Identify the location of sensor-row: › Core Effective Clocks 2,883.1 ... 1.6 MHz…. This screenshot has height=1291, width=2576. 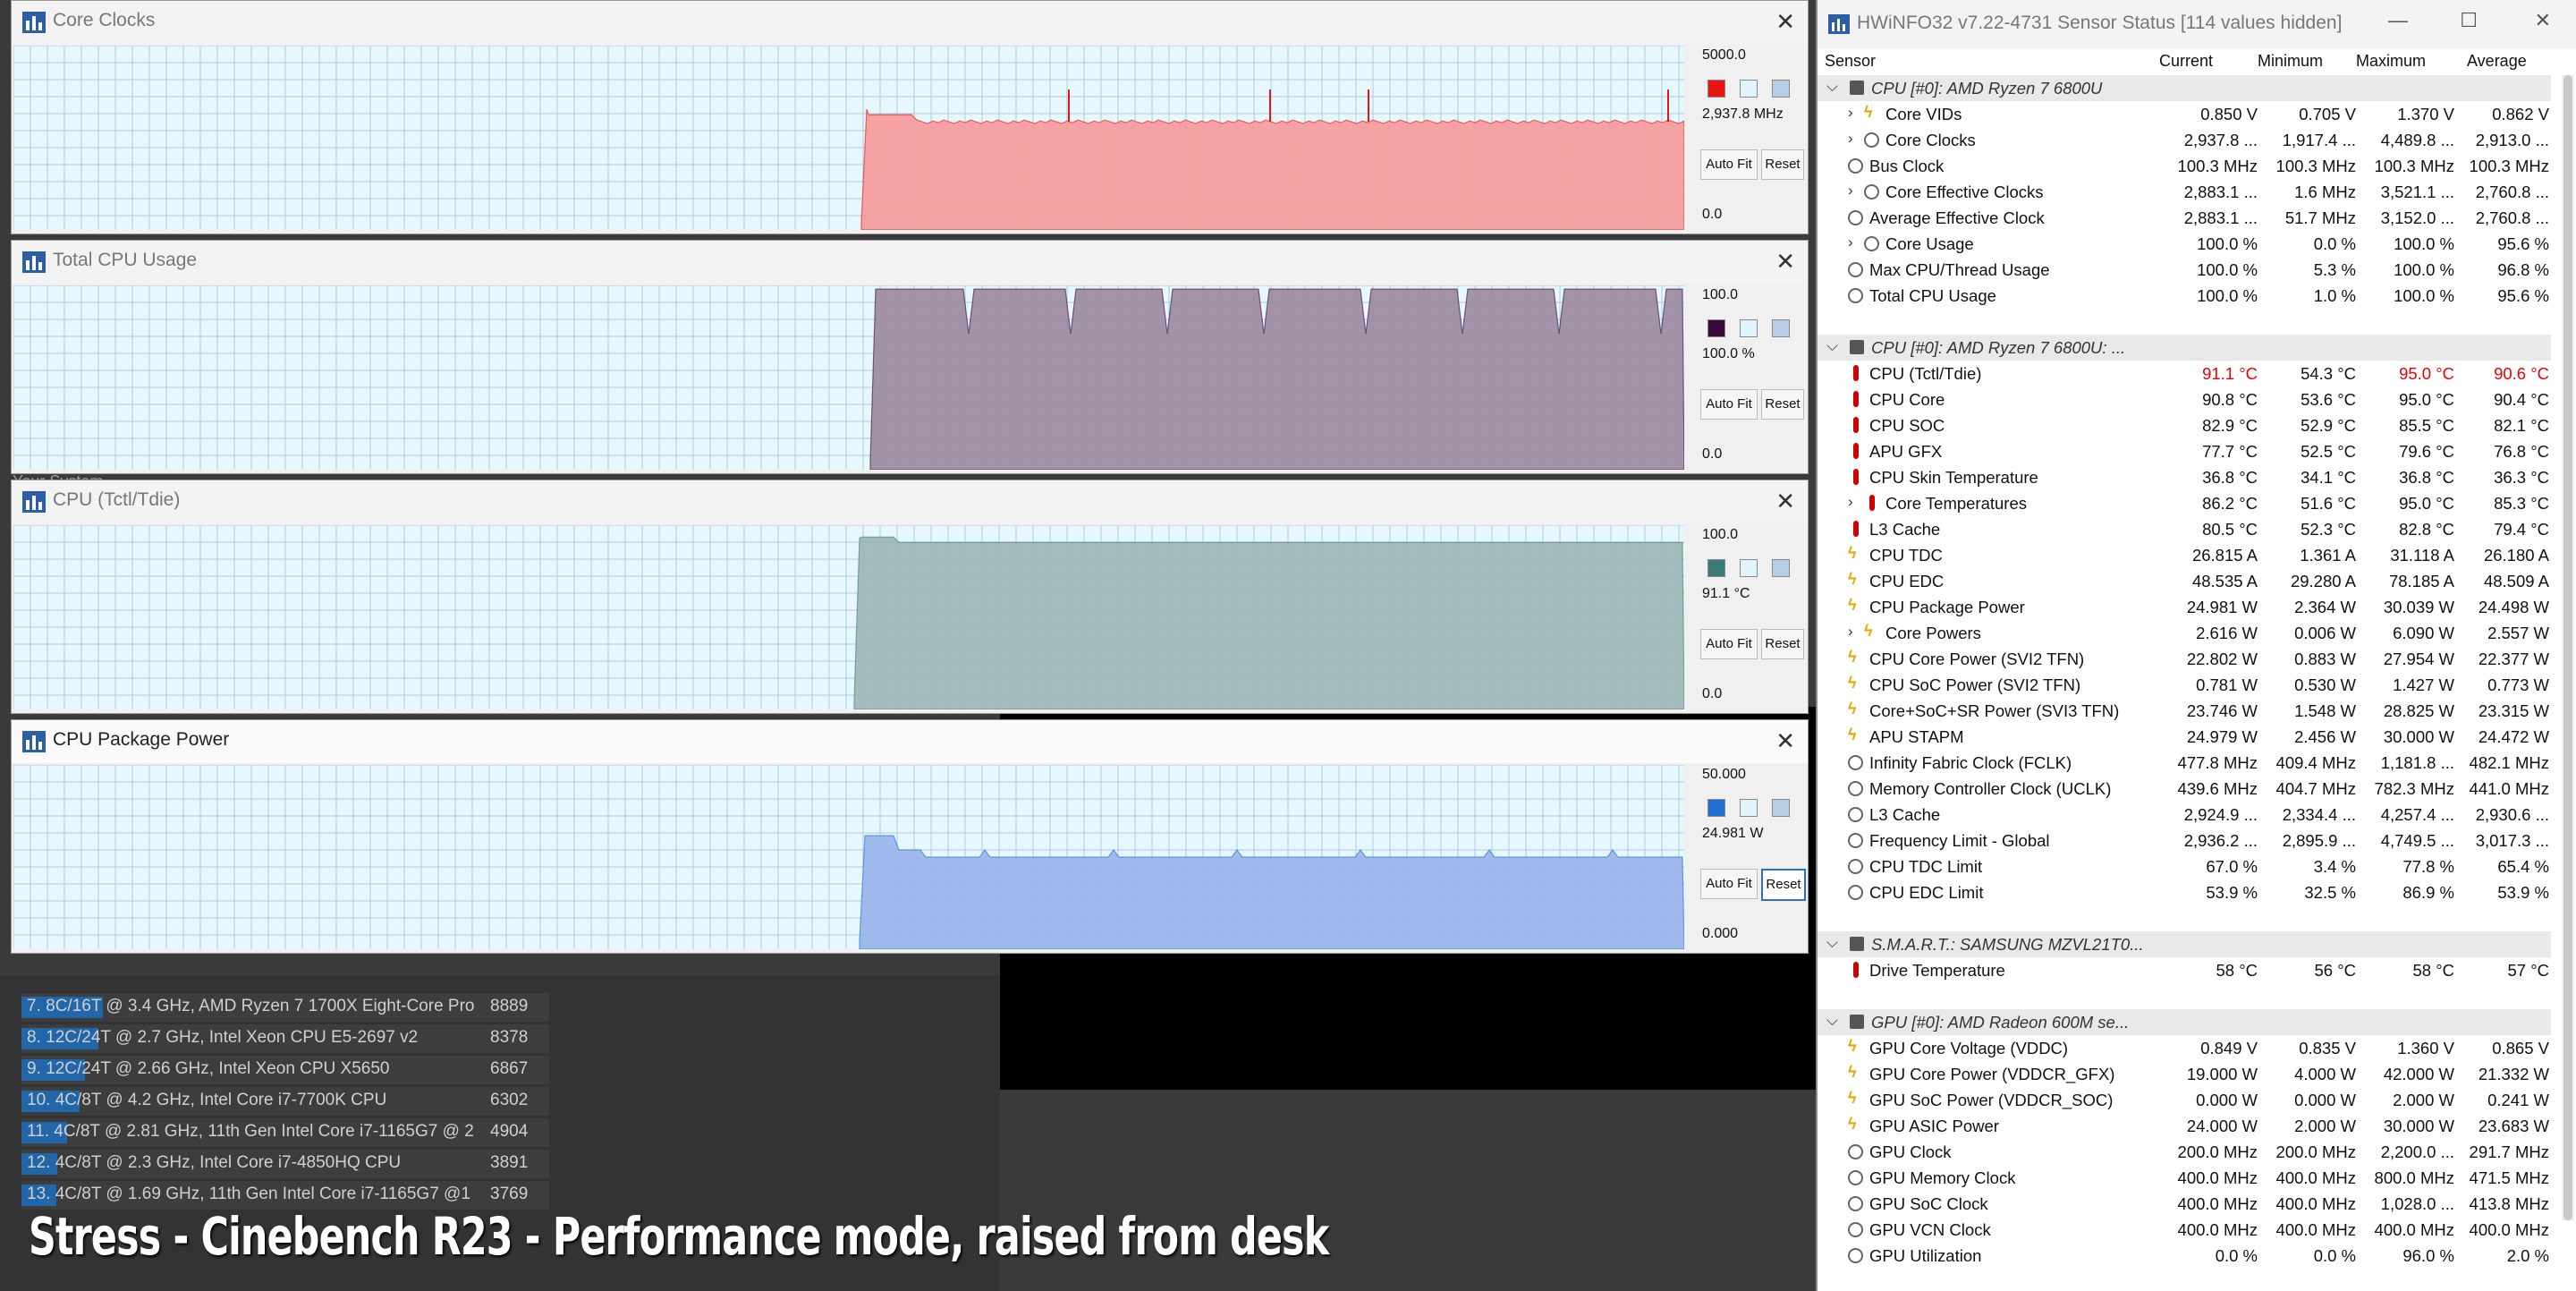
(2184, 192).